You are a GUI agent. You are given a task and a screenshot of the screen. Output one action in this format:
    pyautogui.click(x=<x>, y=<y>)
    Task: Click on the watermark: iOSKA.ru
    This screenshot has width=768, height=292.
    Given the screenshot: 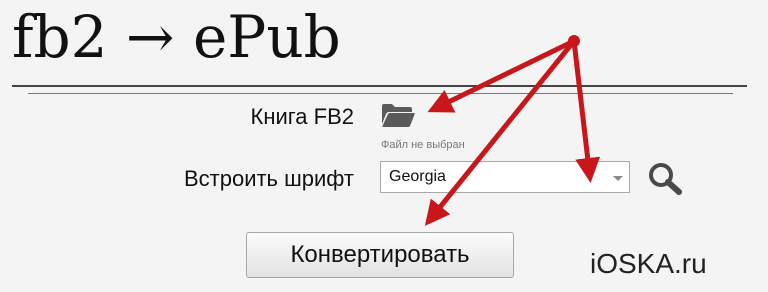 What is the action you would take?
    pyautogui.click(x=648, y=263)
    